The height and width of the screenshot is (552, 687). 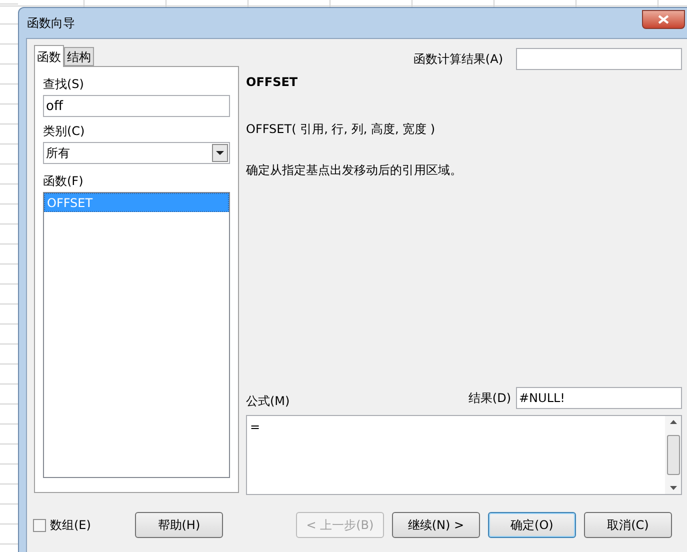 I want to click on checkbox-label: 数组(E), so click(x=70, y=525).